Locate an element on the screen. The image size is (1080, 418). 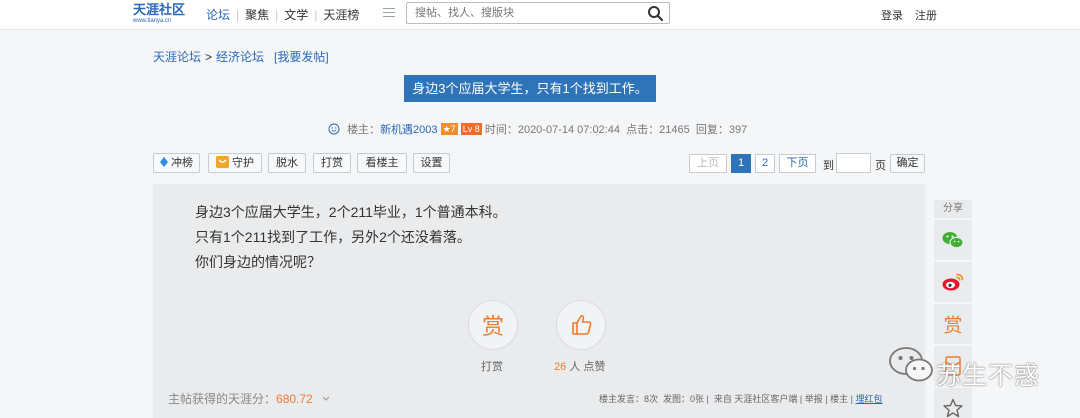
share-wechat-button is located at coordinates (953, 240).